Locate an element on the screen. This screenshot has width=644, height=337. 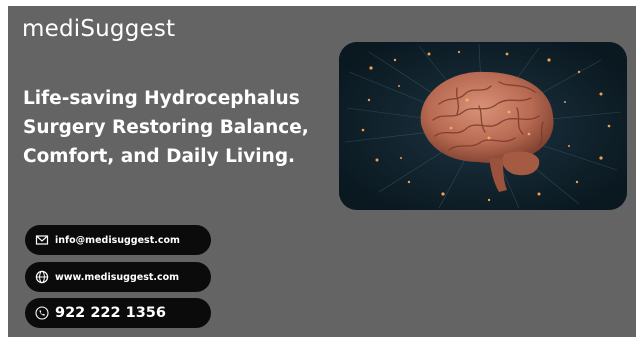
website-text: www.medisuggest.com is located at coordinates (117, 277).